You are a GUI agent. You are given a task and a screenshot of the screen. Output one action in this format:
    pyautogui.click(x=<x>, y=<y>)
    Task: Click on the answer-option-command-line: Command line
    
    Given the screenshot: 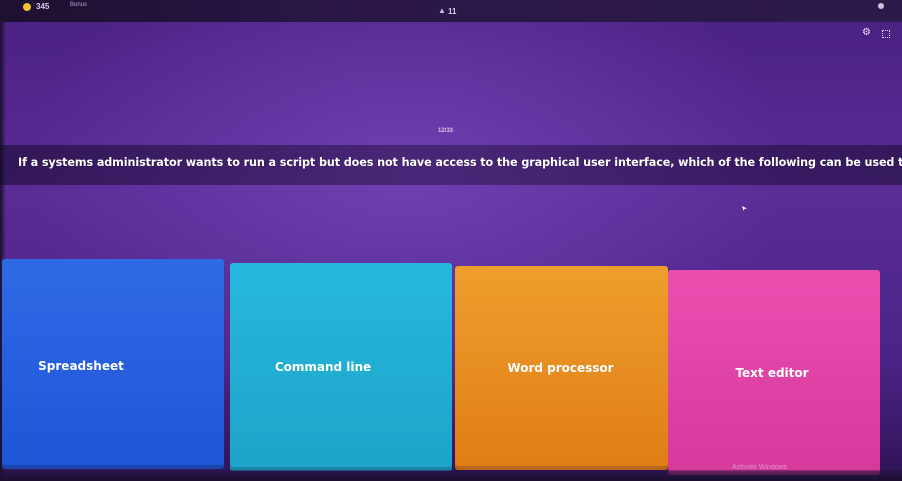 What is the action you would take?
    pyautogui.click(x=341, y=367)
    